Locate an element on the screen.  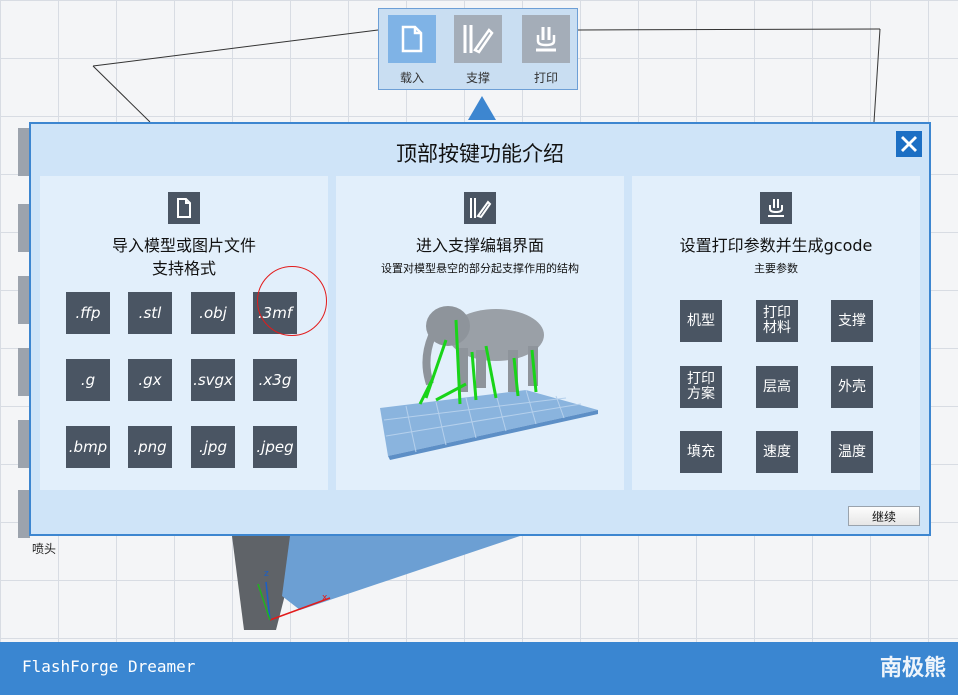
watermark: 南极熊 is located at coordinates (912, 668).